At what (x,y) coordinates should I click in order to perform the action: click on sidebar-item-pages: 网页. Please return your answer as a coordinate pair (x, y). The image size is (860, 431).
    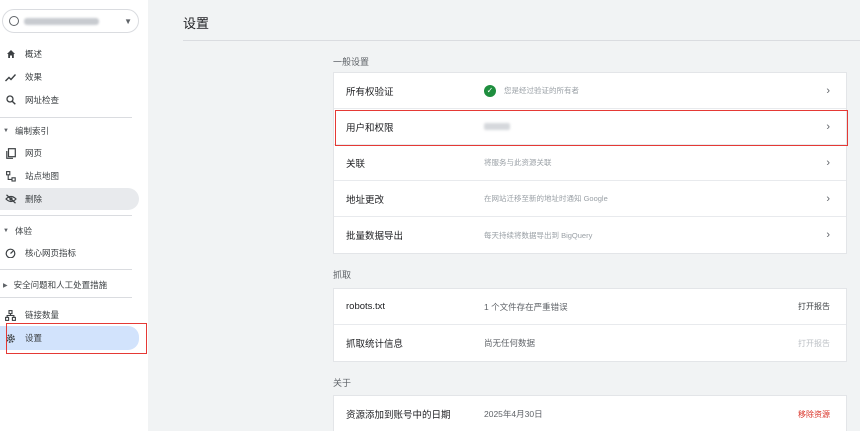
    Looking at the image, I should click on (69, 153).